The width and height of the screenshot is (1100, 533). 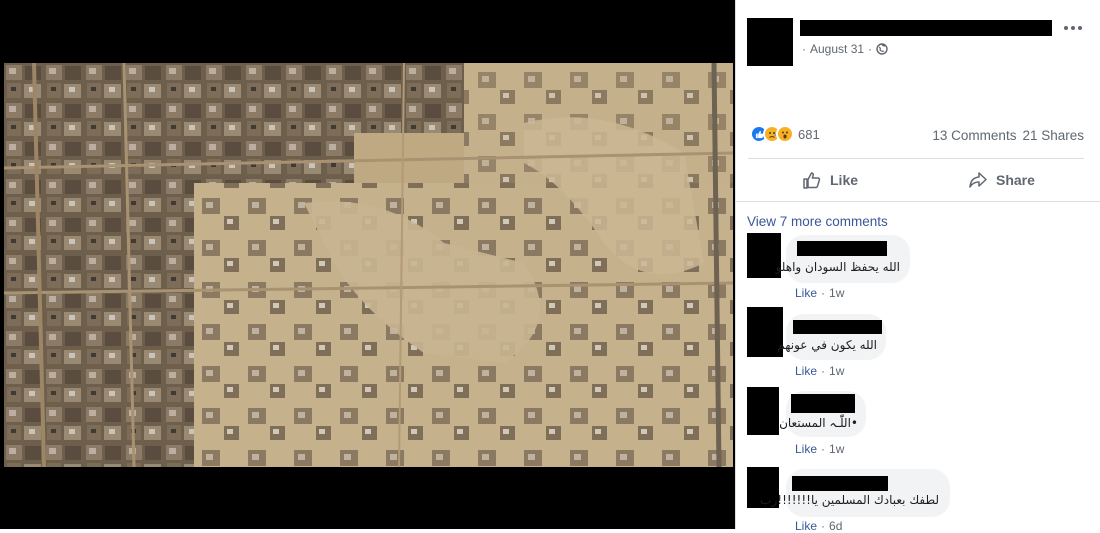 What do you see at coordinates (818, 526) in the screenshot?
I see `comment-meta: Like · 6d` at bounding box center [818, 526].